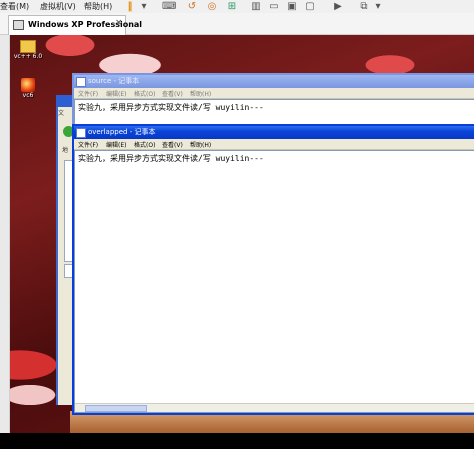 This screenshot has height=449, width=474. What do you see at coordinates (28, 85) in the screenshot?
I see `vc6-app-icon` at bounding box center [28, 85].